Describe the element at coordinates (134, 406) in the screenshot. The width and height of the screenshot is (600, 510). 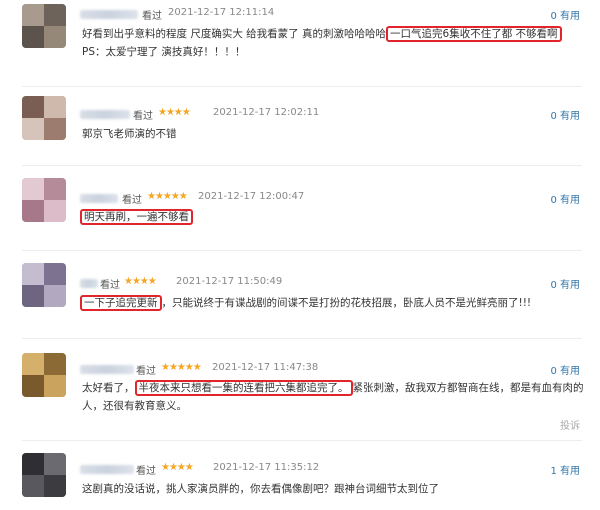
I see `comment-text-line2: 人，还很有教育意义。` at that location.